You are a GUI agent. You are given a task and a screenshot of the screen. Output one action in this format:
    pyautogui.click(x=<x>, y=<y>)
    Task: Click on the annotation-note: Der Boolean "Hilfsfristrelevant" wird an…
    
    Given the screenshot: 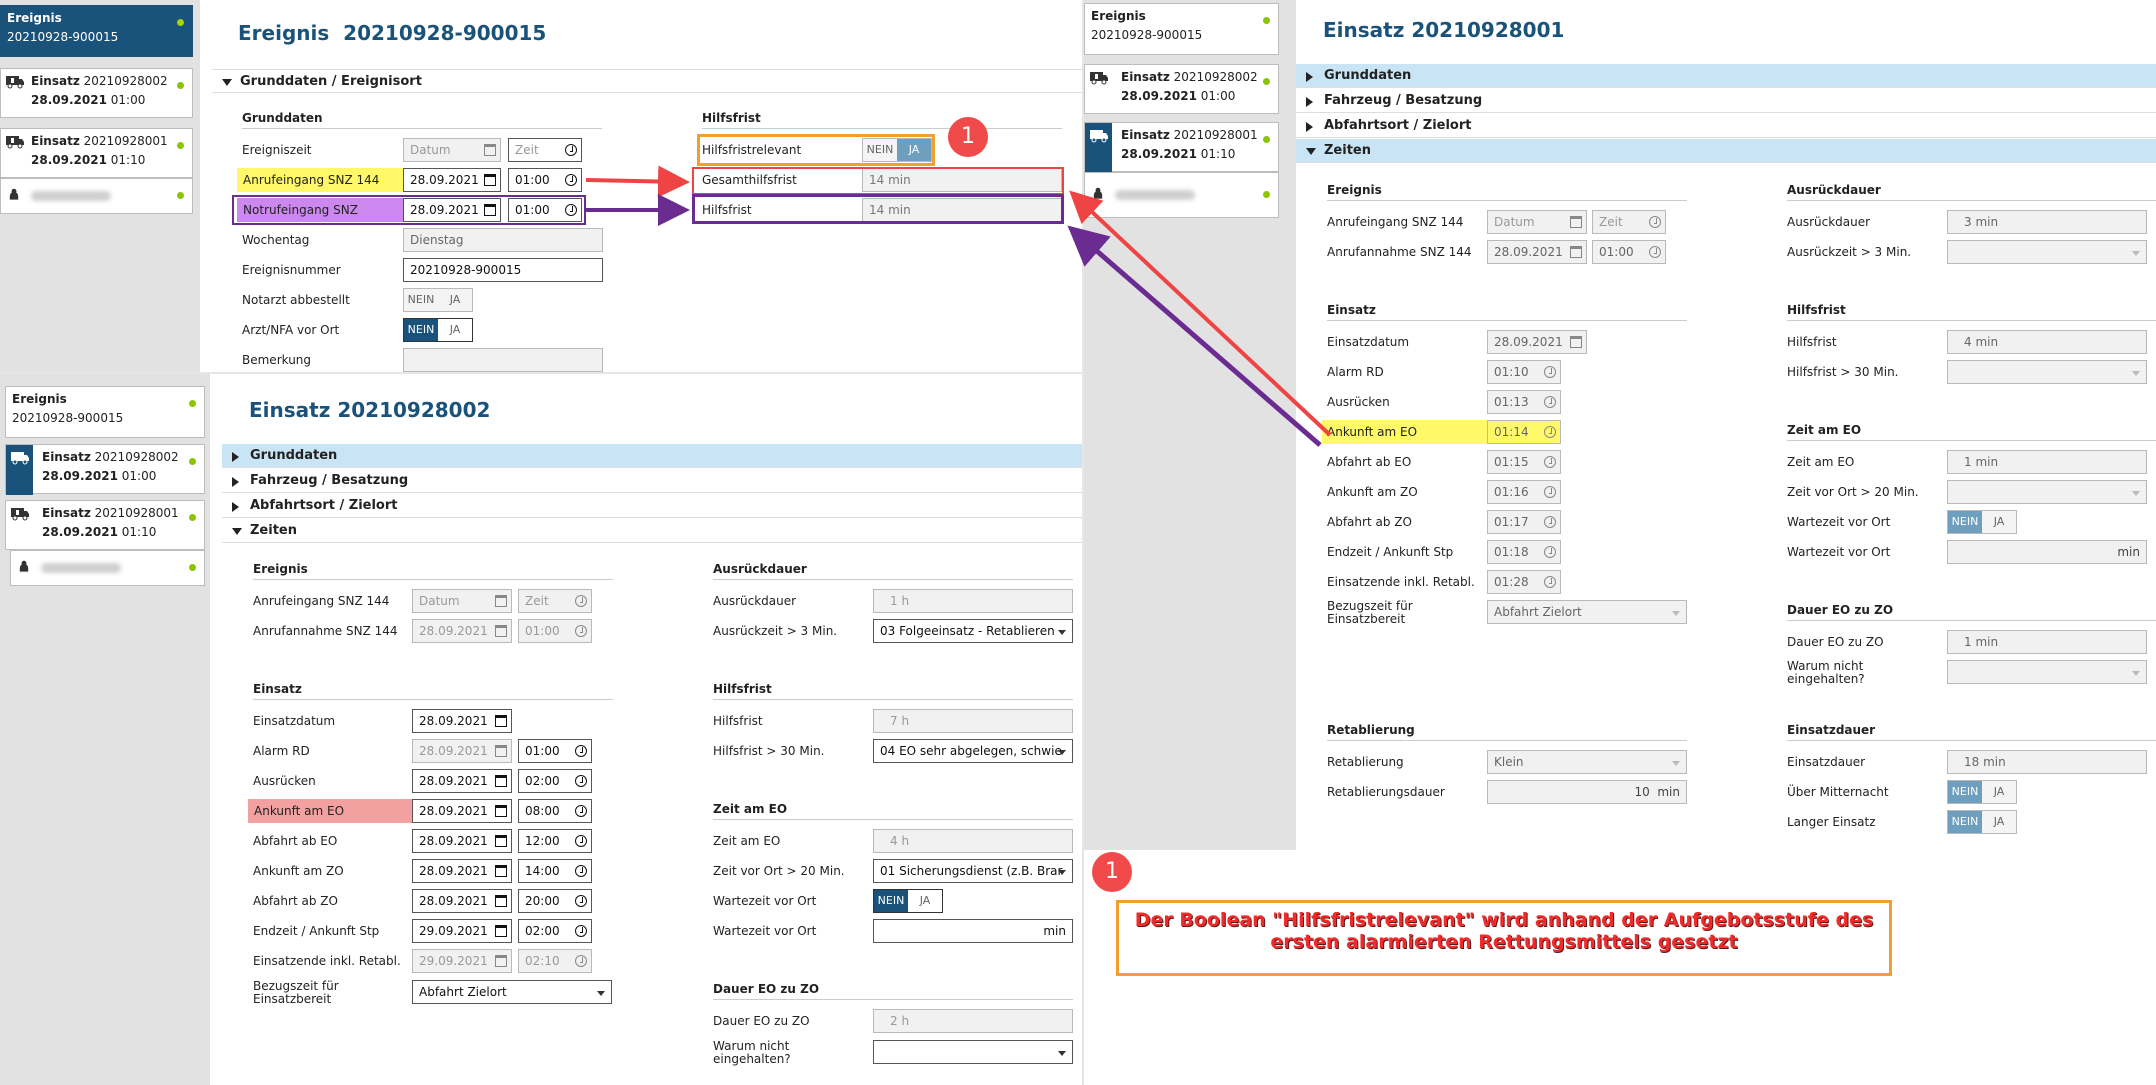 What is the action you would take?
    pyautogui.click(x=1504, y=938)
    